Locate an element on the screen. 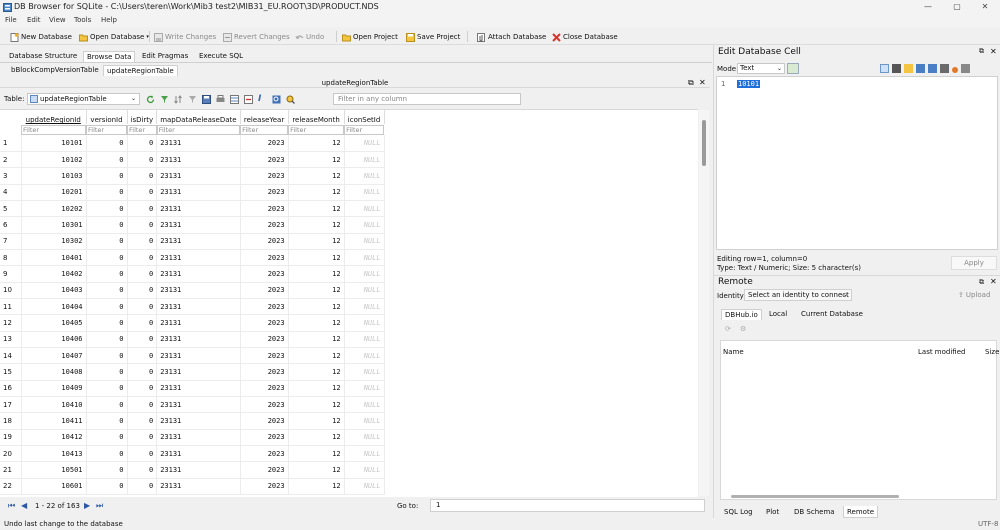 This screenshot has width=1000, height=530. tab-browse-data: Browse Data is located at coordinates (109, 56).